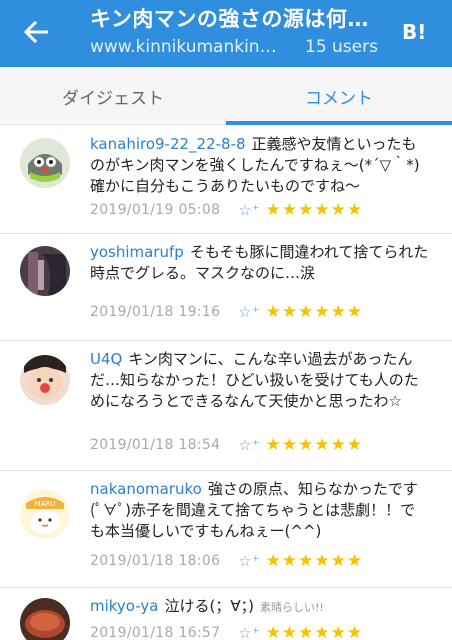 This screenshot has width=452, height=640. What do you see at coordinates (168, 144) in the screenshot?
I see `comment-username: kanahiro9-22_22-8-8` at bounding box center [168, 144].